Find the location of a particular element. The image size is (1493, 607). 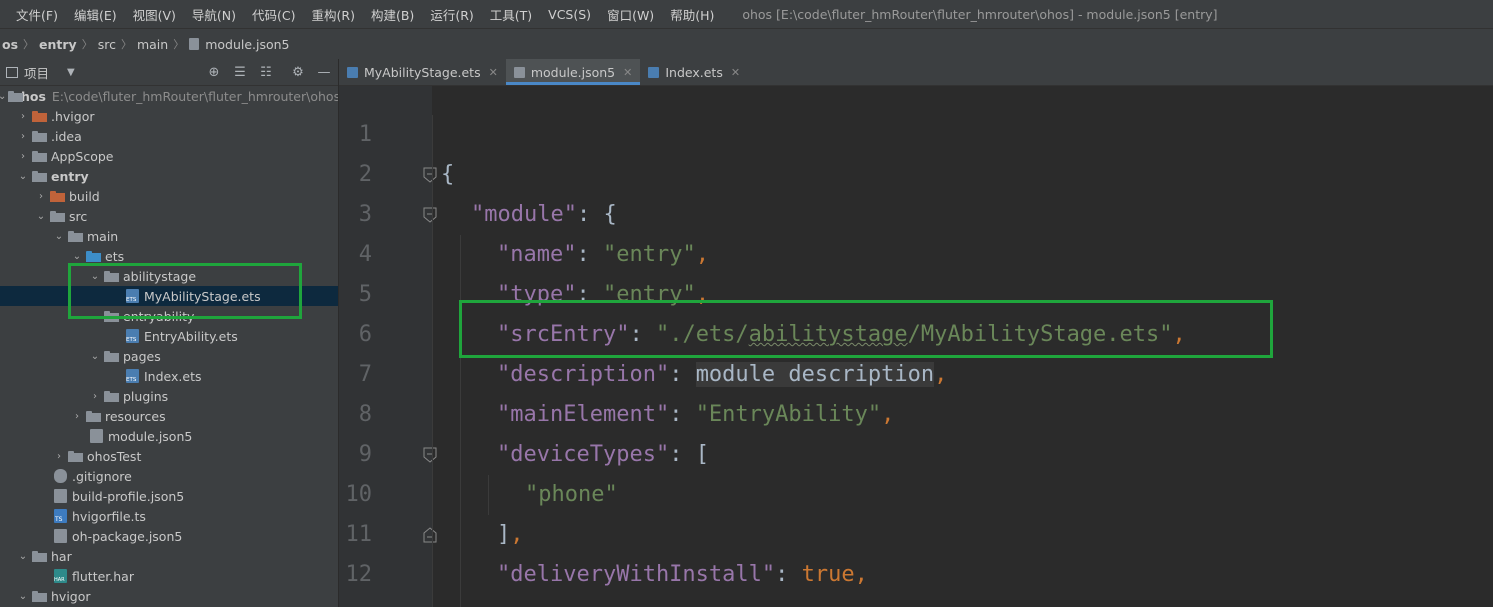

tree-item-index-ets: Index.ets is located at coordinates (169, 376).